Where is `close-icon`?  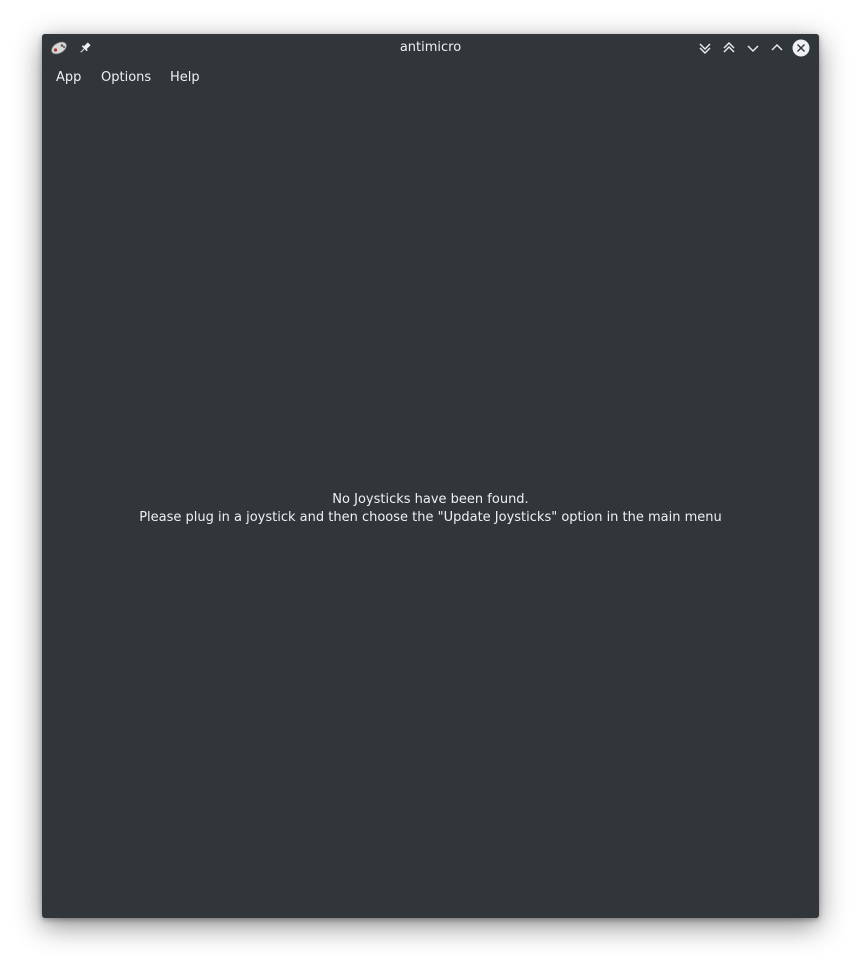 close-icon is located at coordinates (801, 48).